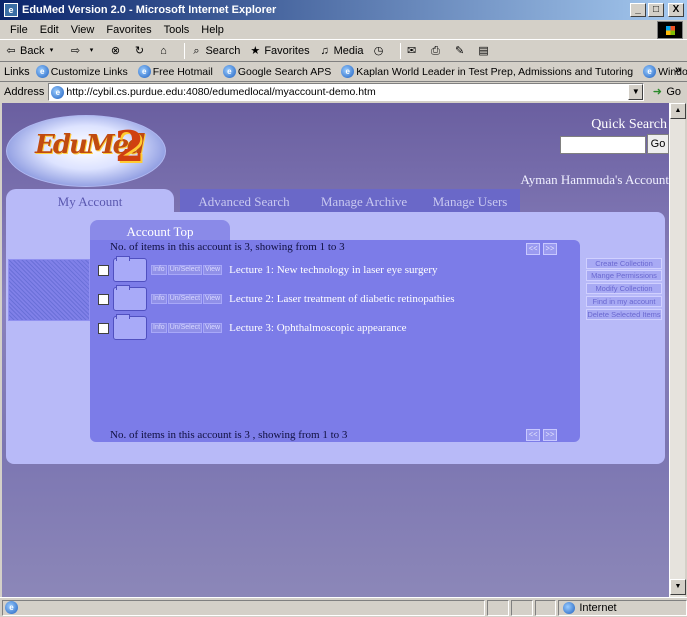 This screenshot has height=617, width=687. I want to click on back-button: ⇦ Back ▾, so click(32, 51).